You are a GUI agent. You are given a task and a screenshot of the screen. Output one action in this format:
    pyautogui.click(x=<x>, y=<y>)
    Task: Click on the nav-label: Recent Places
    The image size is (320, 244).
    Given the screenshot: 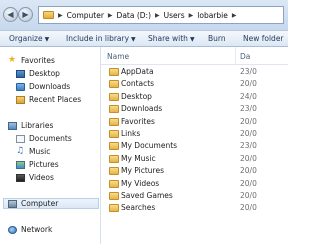 What is the action you would take?
    pyautogui.click(x=55, y=99)
    